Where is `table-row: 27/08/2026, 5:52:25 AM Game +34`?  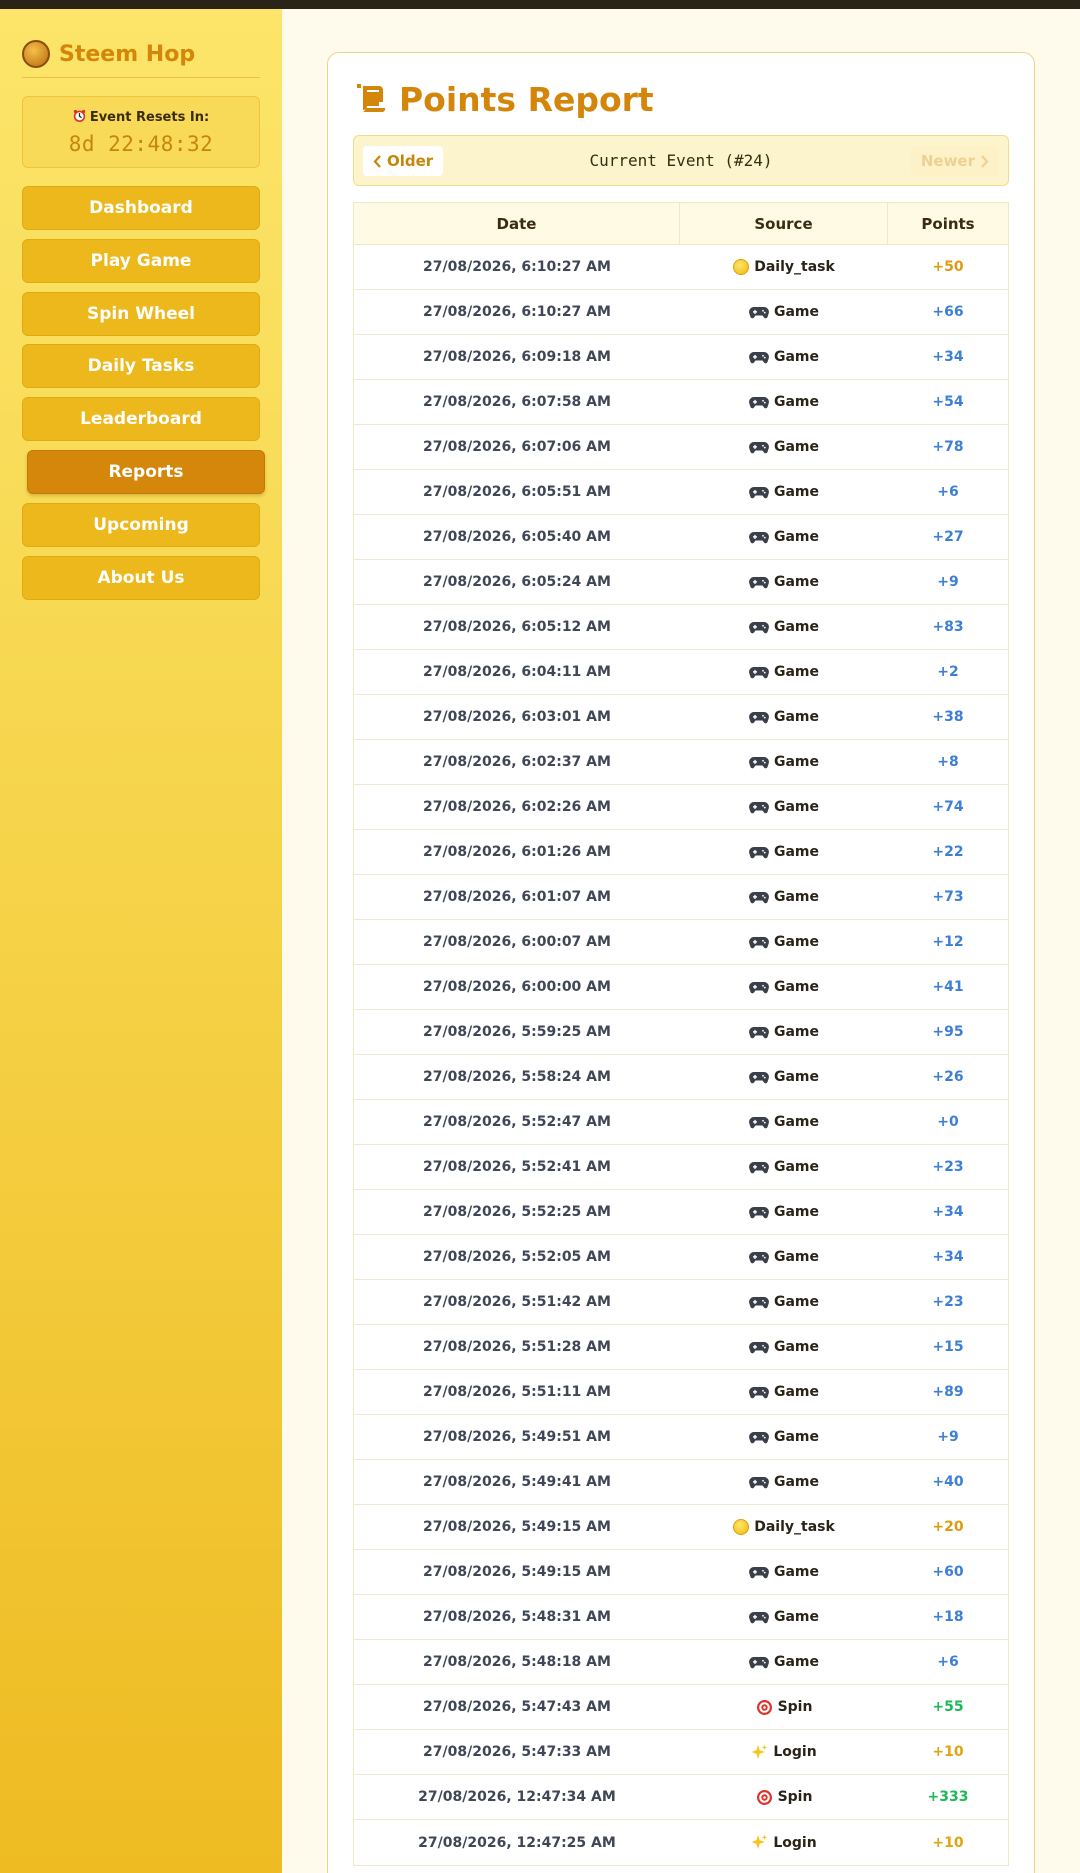
table-row: 27/08/2026, 5:52:25 AM Game +34 is located at coordinates (681, 1212).